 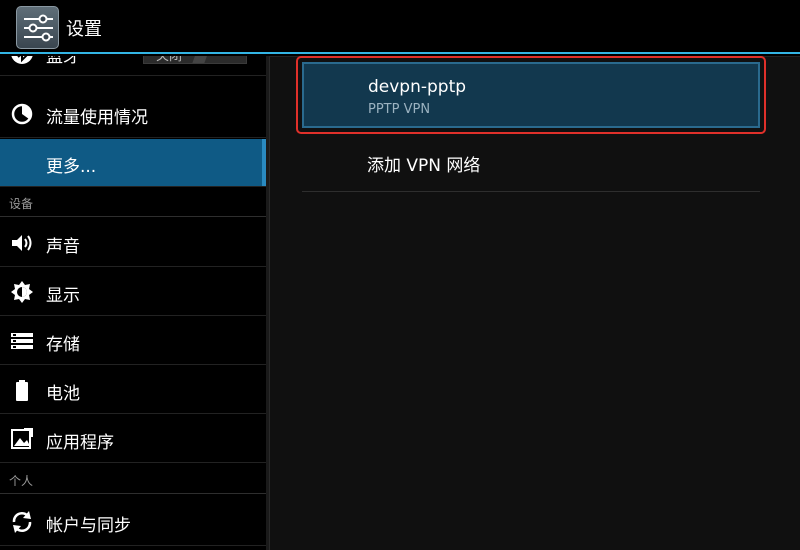 What do you see at coordinates (133, 522) in the screenshot?
I see `sidebar-item-accounts: 帐户与同步` at bounding box center [133, 522].